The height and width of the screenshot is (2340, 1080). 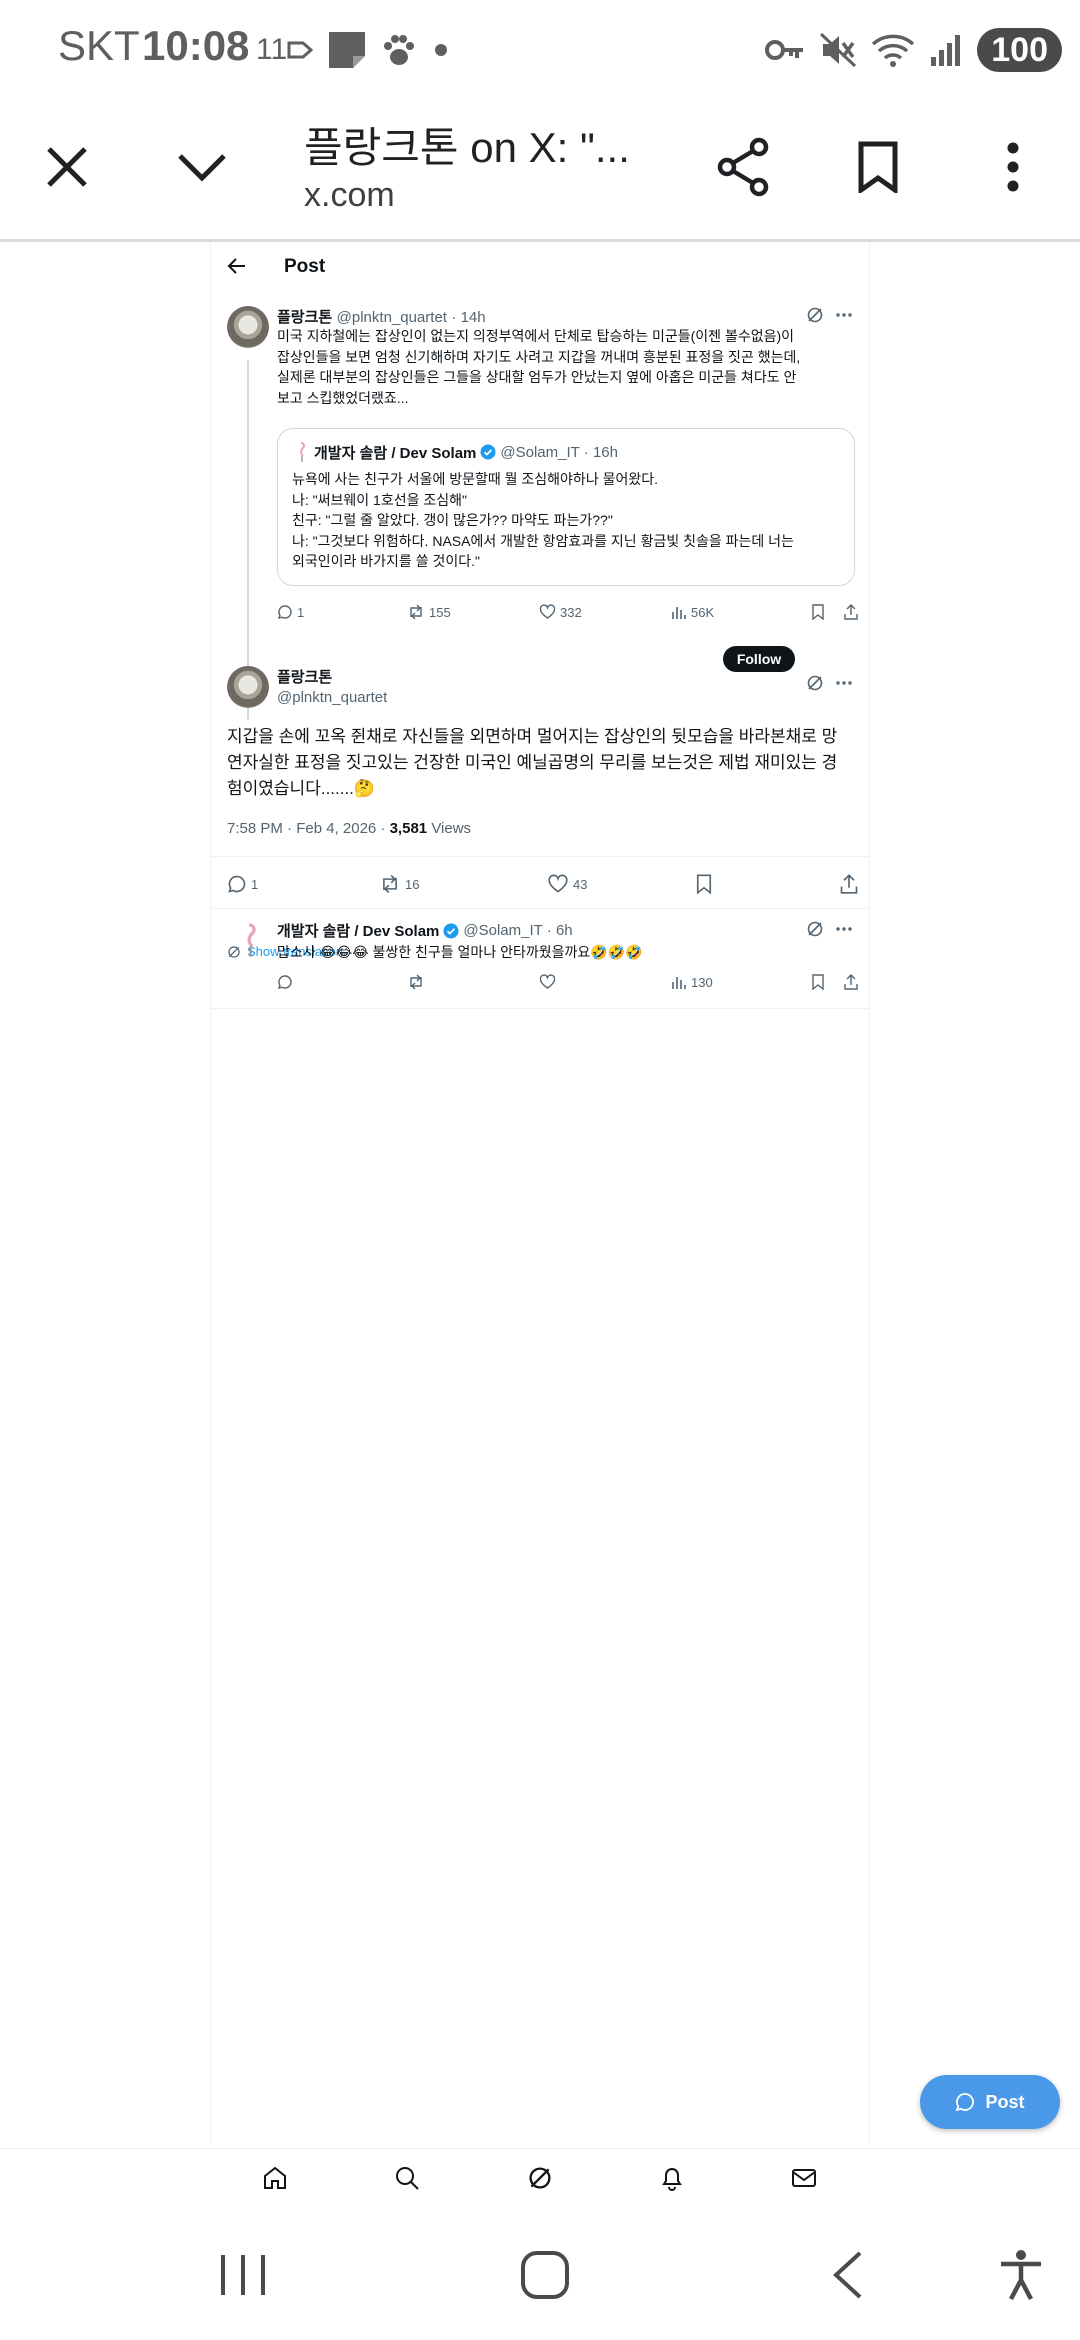 What do you see at coordinates (990, 2102) in the screenshot?
I see `compose-post-button: Post` at bounding box center [990, 2102].